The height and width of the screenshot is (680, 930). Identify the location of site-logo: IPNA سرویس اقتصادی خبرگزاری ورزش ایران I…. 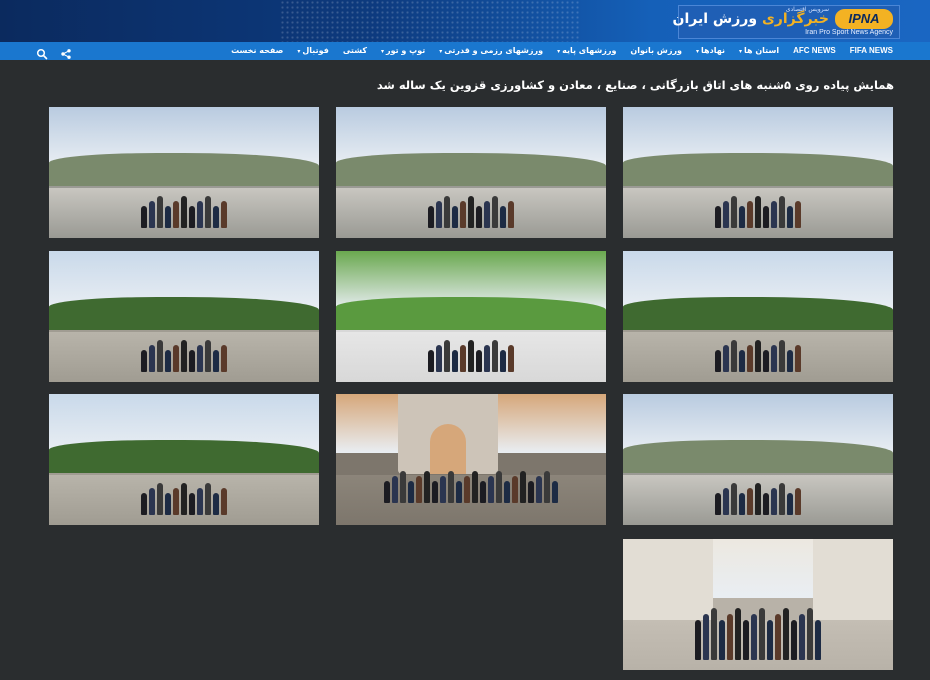
(786, 22).